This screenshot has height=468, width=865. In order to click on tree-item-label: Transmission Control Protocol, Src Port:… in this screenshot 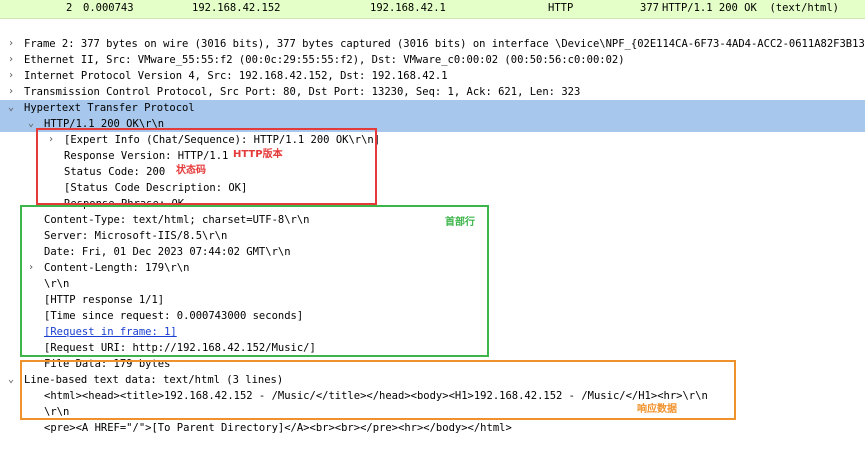, I will do `click(302, 92)`.